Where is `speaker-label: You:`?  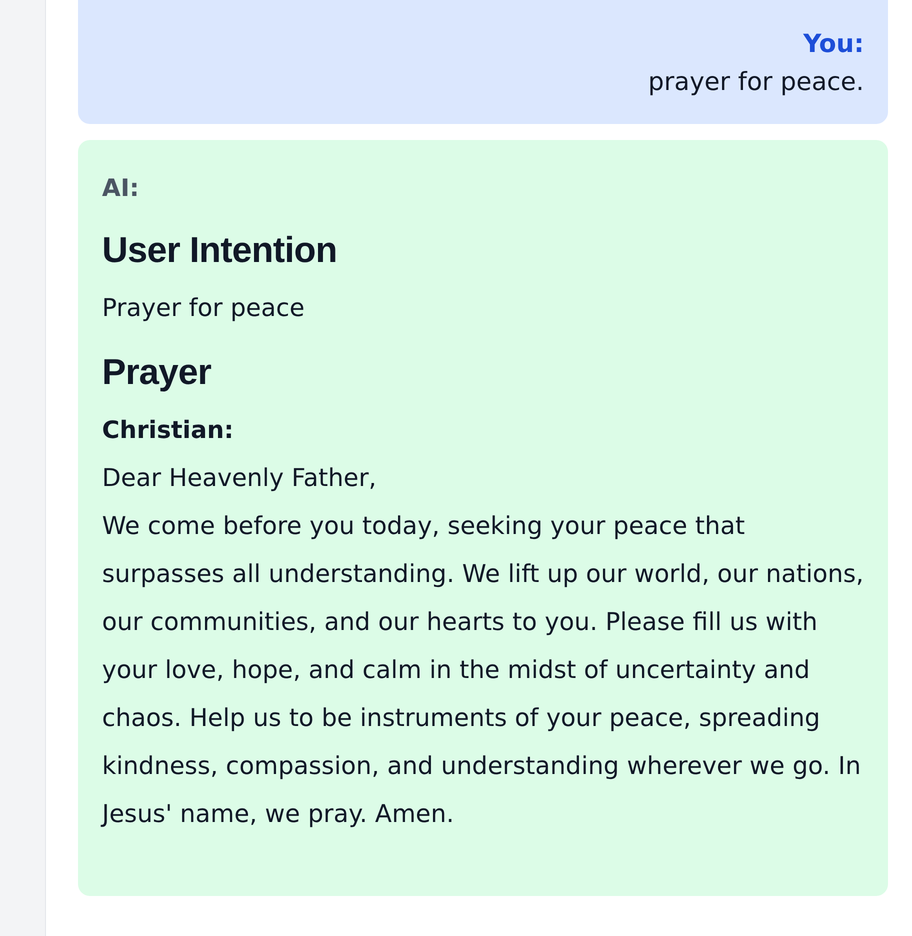 speaker-label: You: is located at coordinates (833, 44).